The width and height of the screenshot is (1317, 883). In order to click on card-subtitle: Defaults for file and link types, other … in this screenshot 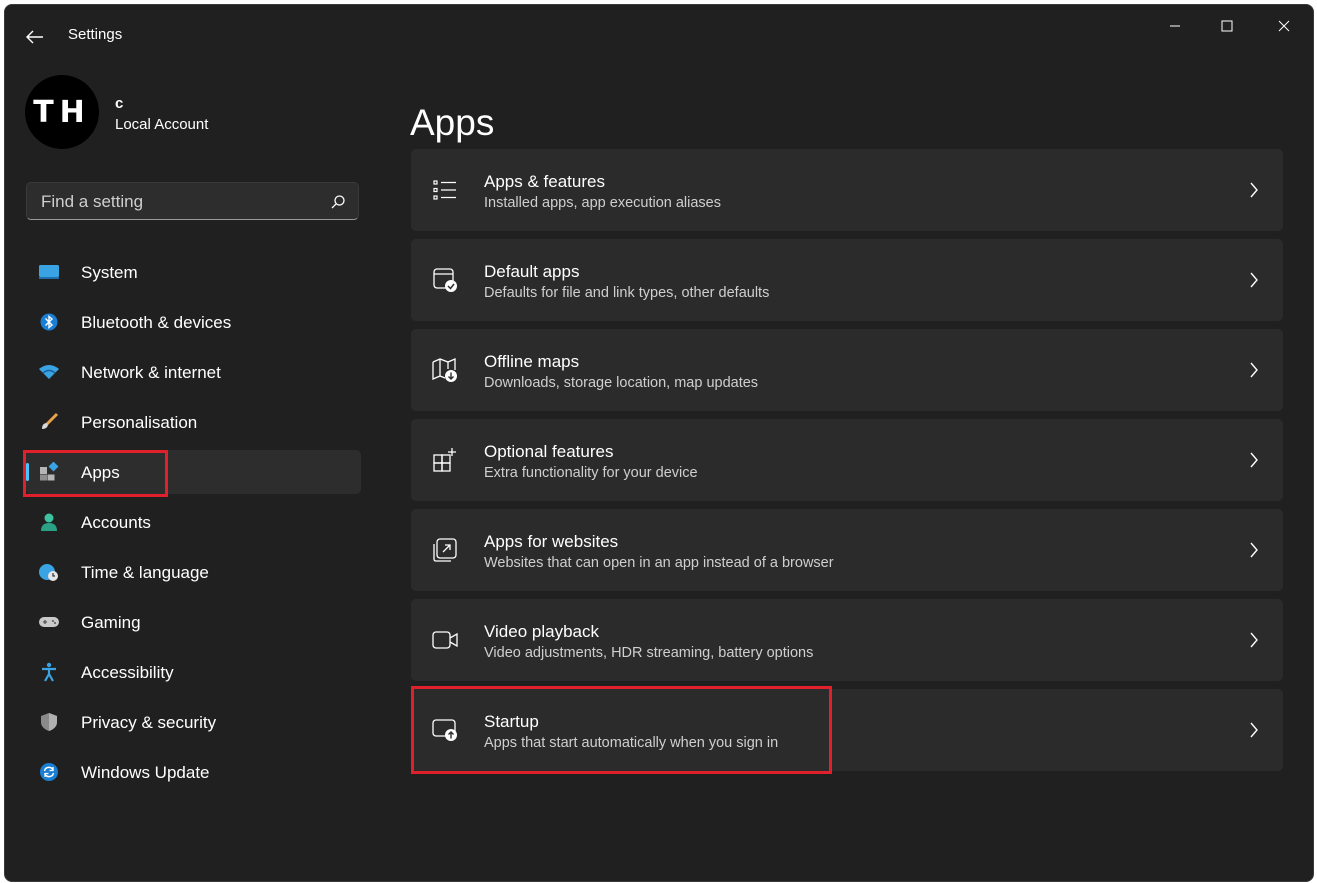, I will do `click(627, 293)`.